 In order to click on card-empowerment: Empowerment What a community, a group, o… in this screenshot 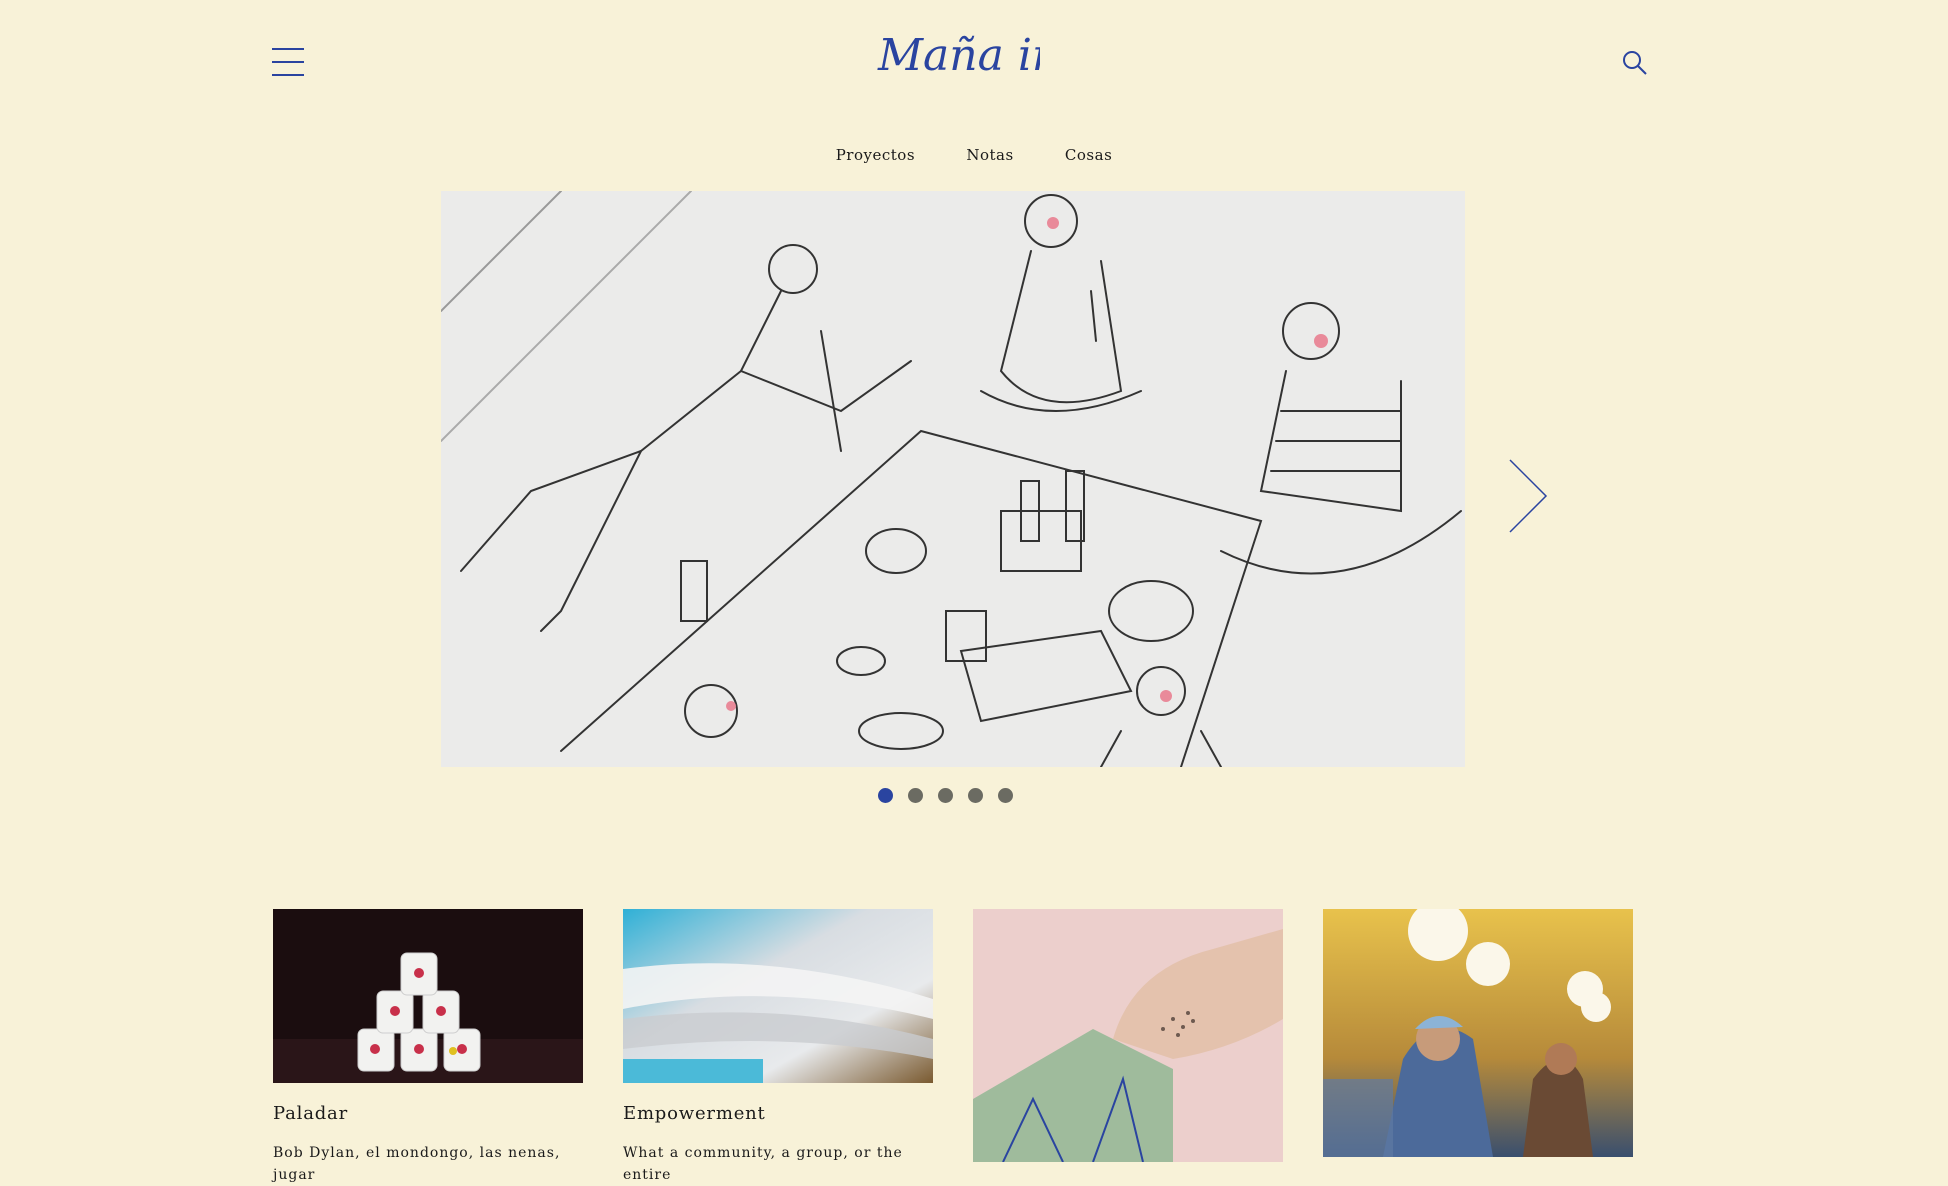, I will do `click(778, 1047)`.